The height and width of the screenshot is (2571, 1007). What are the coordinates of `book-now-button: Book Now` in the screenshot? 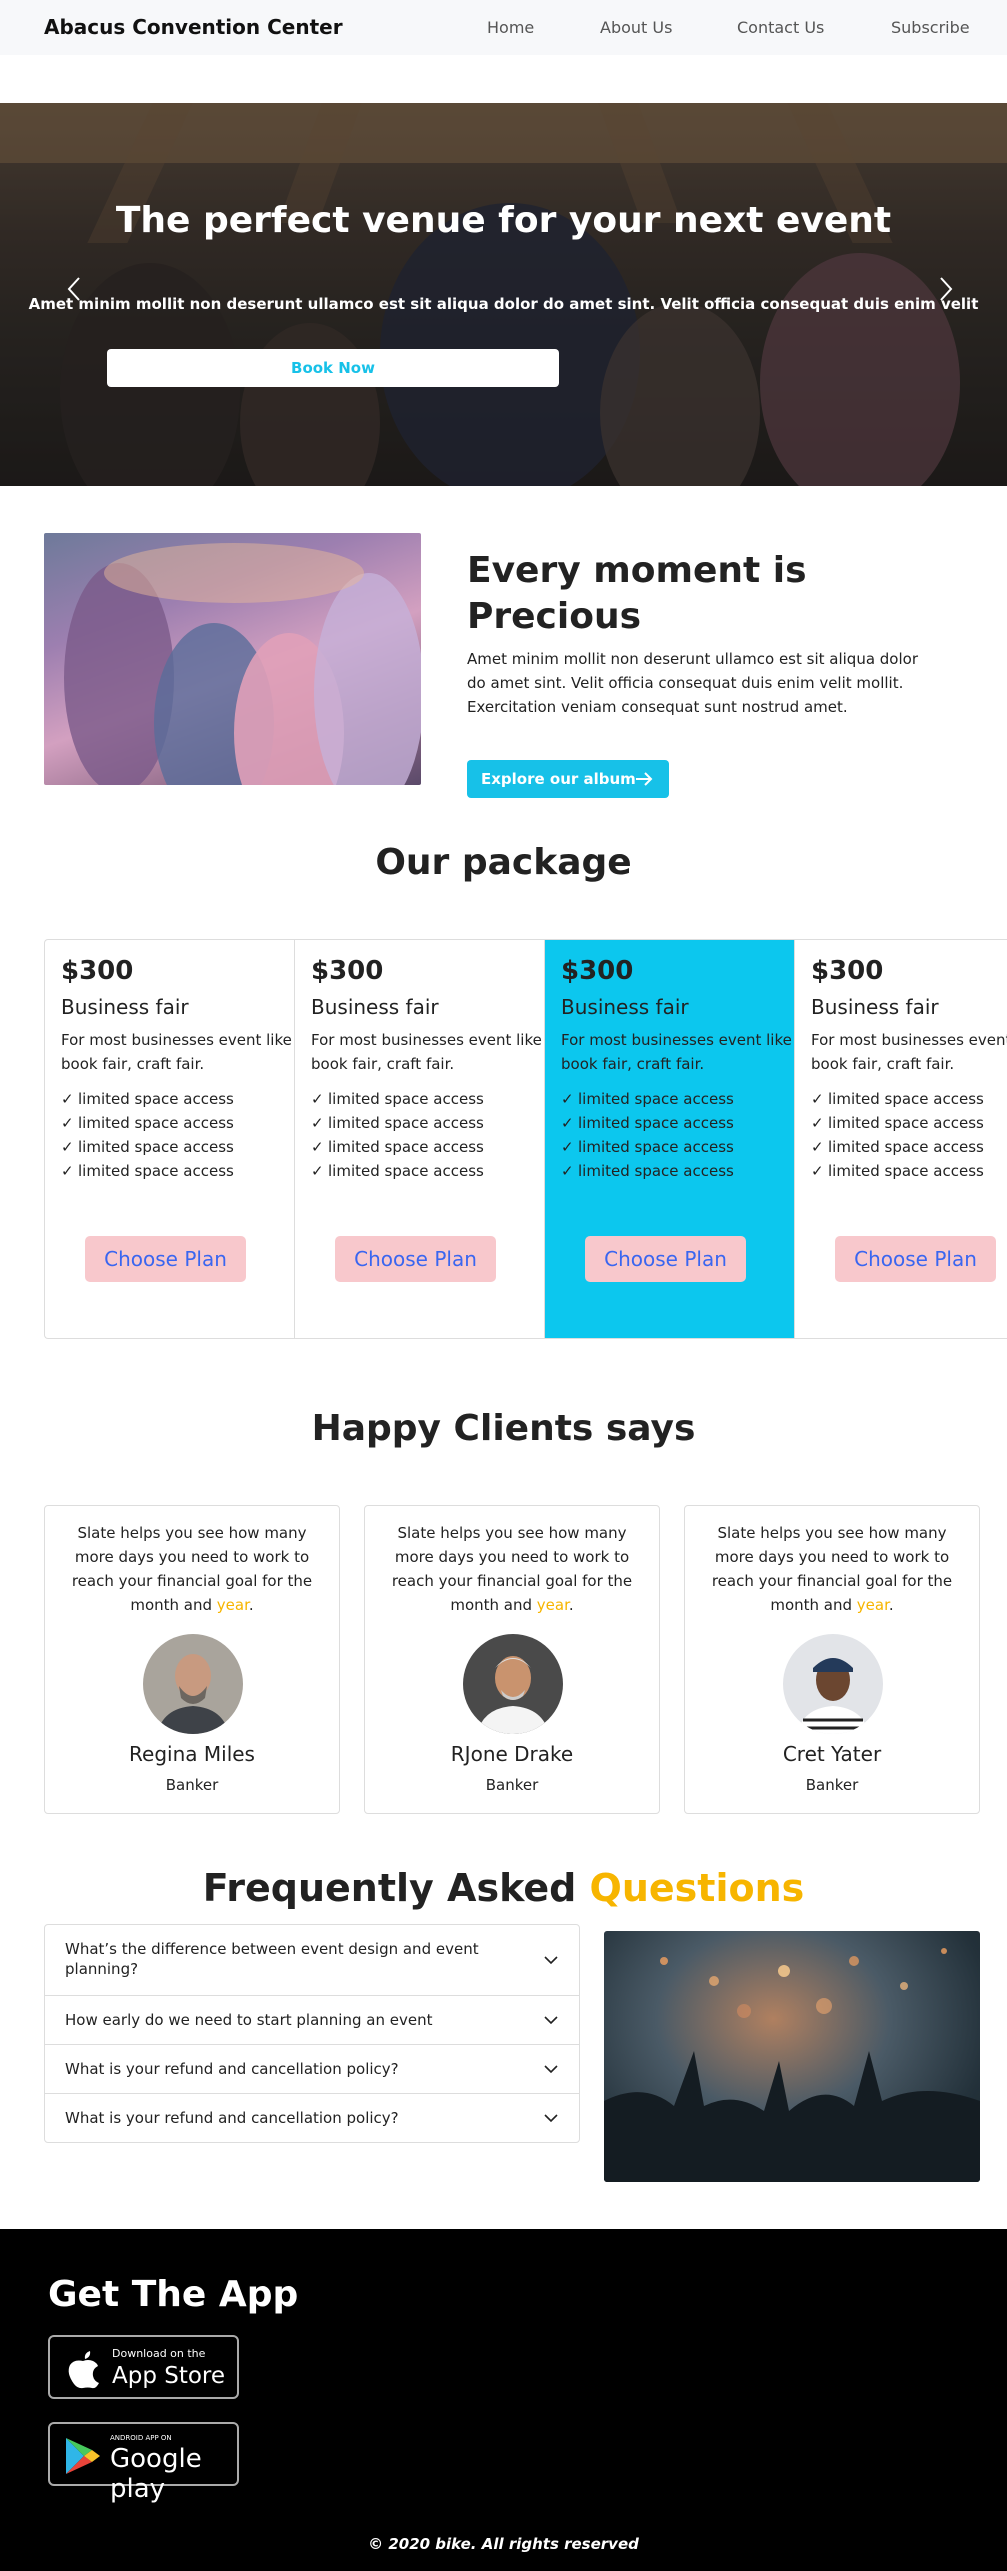 It's located at (333, 368).